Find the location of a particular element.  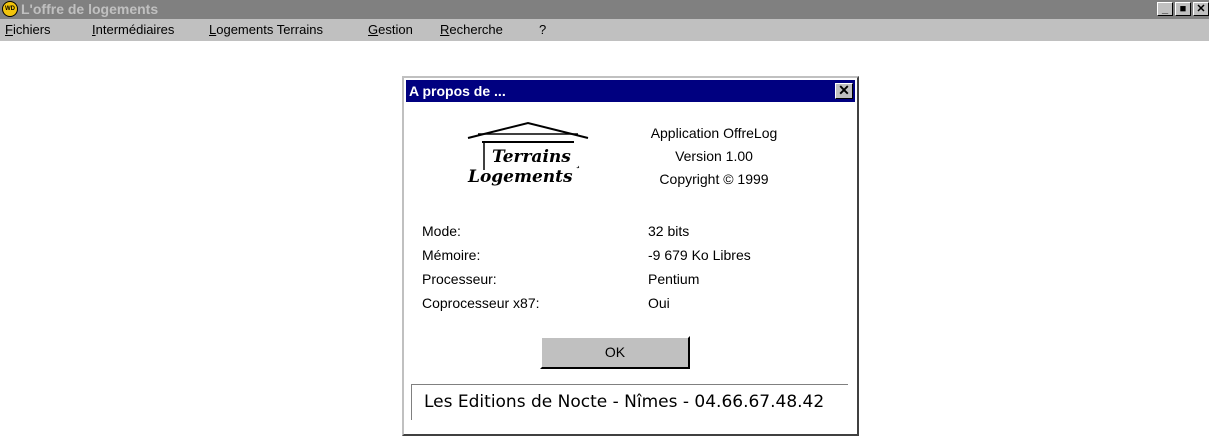

app-icon-text: WD is located at coordinates (10, 9).